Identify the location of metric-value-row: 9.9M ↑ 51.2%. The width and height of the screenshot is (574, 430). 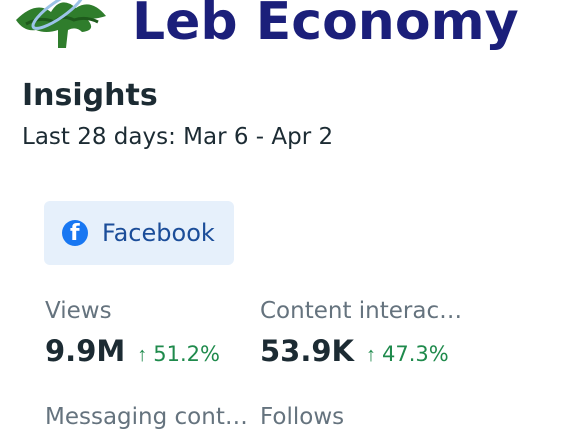
(132, 351).